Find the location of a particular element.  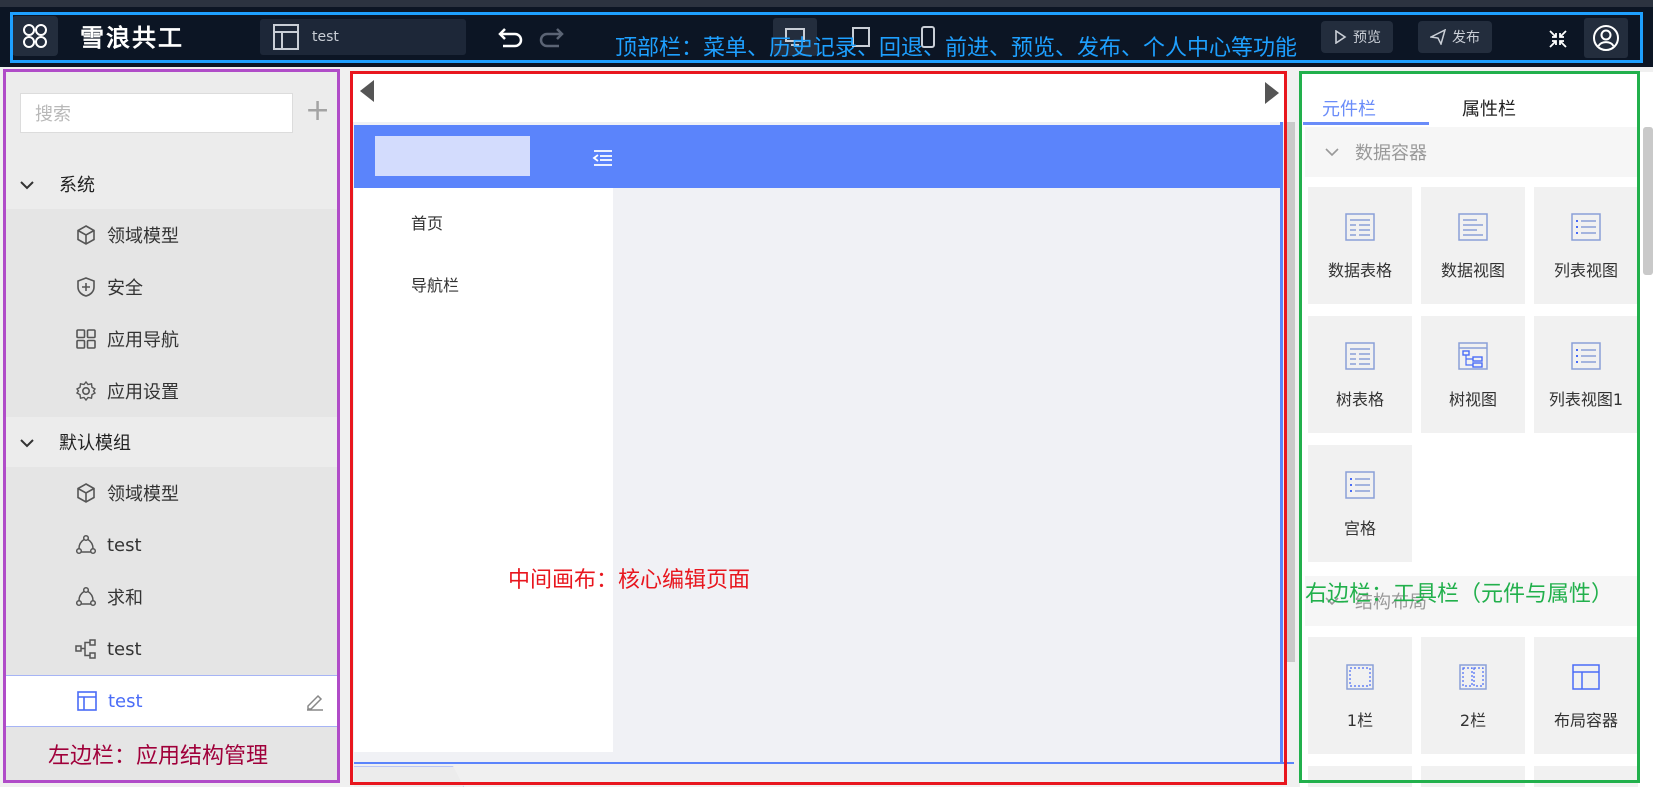

annotation-right-label: 右边栏：工具栏（元件与属性） is located at coordinates (1459, 594).